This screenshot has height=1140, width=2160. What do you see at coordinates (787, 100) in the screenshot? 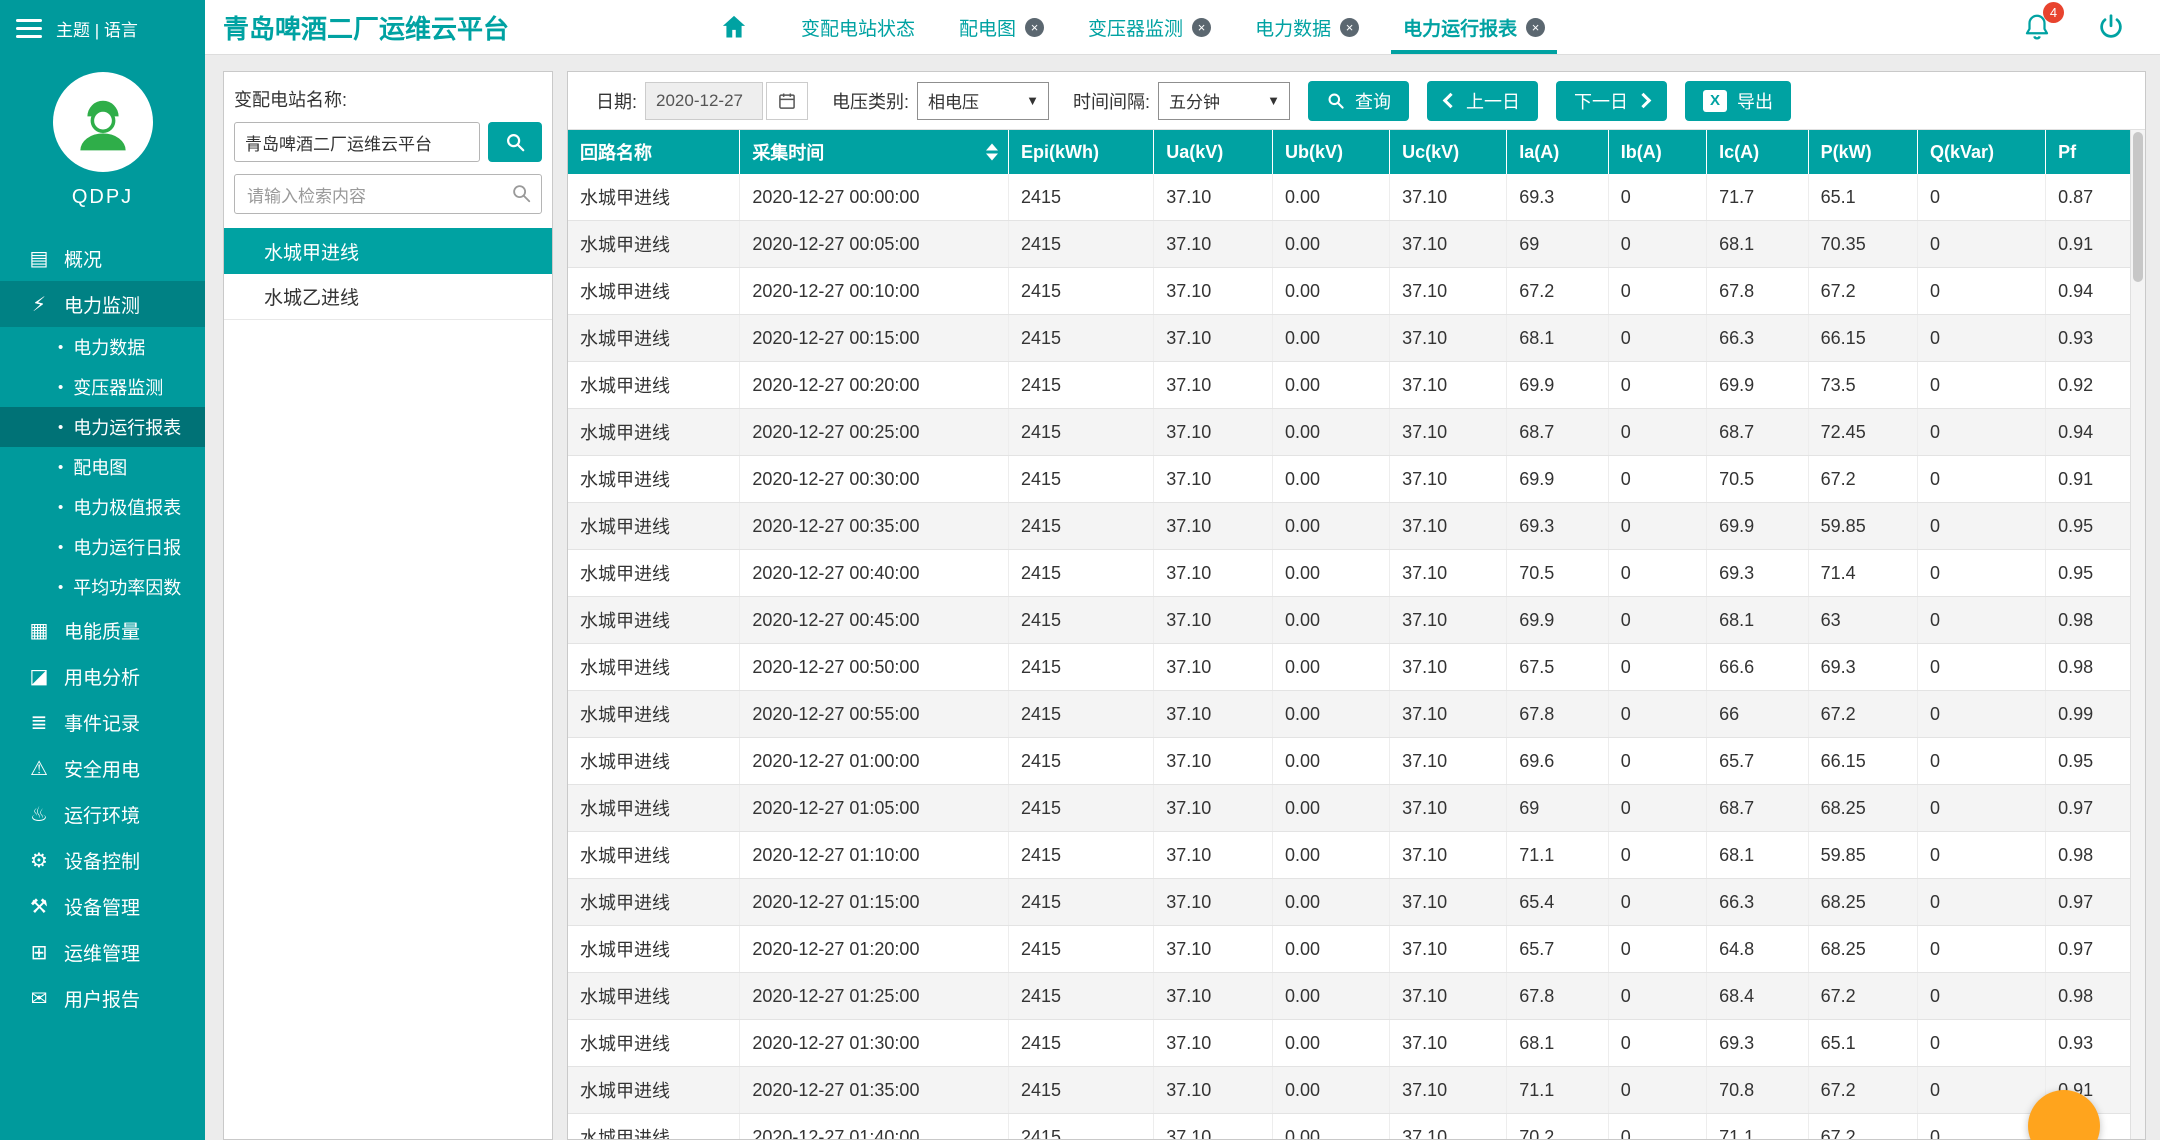
I see `calendar-button` at bounding box center [787, 100].